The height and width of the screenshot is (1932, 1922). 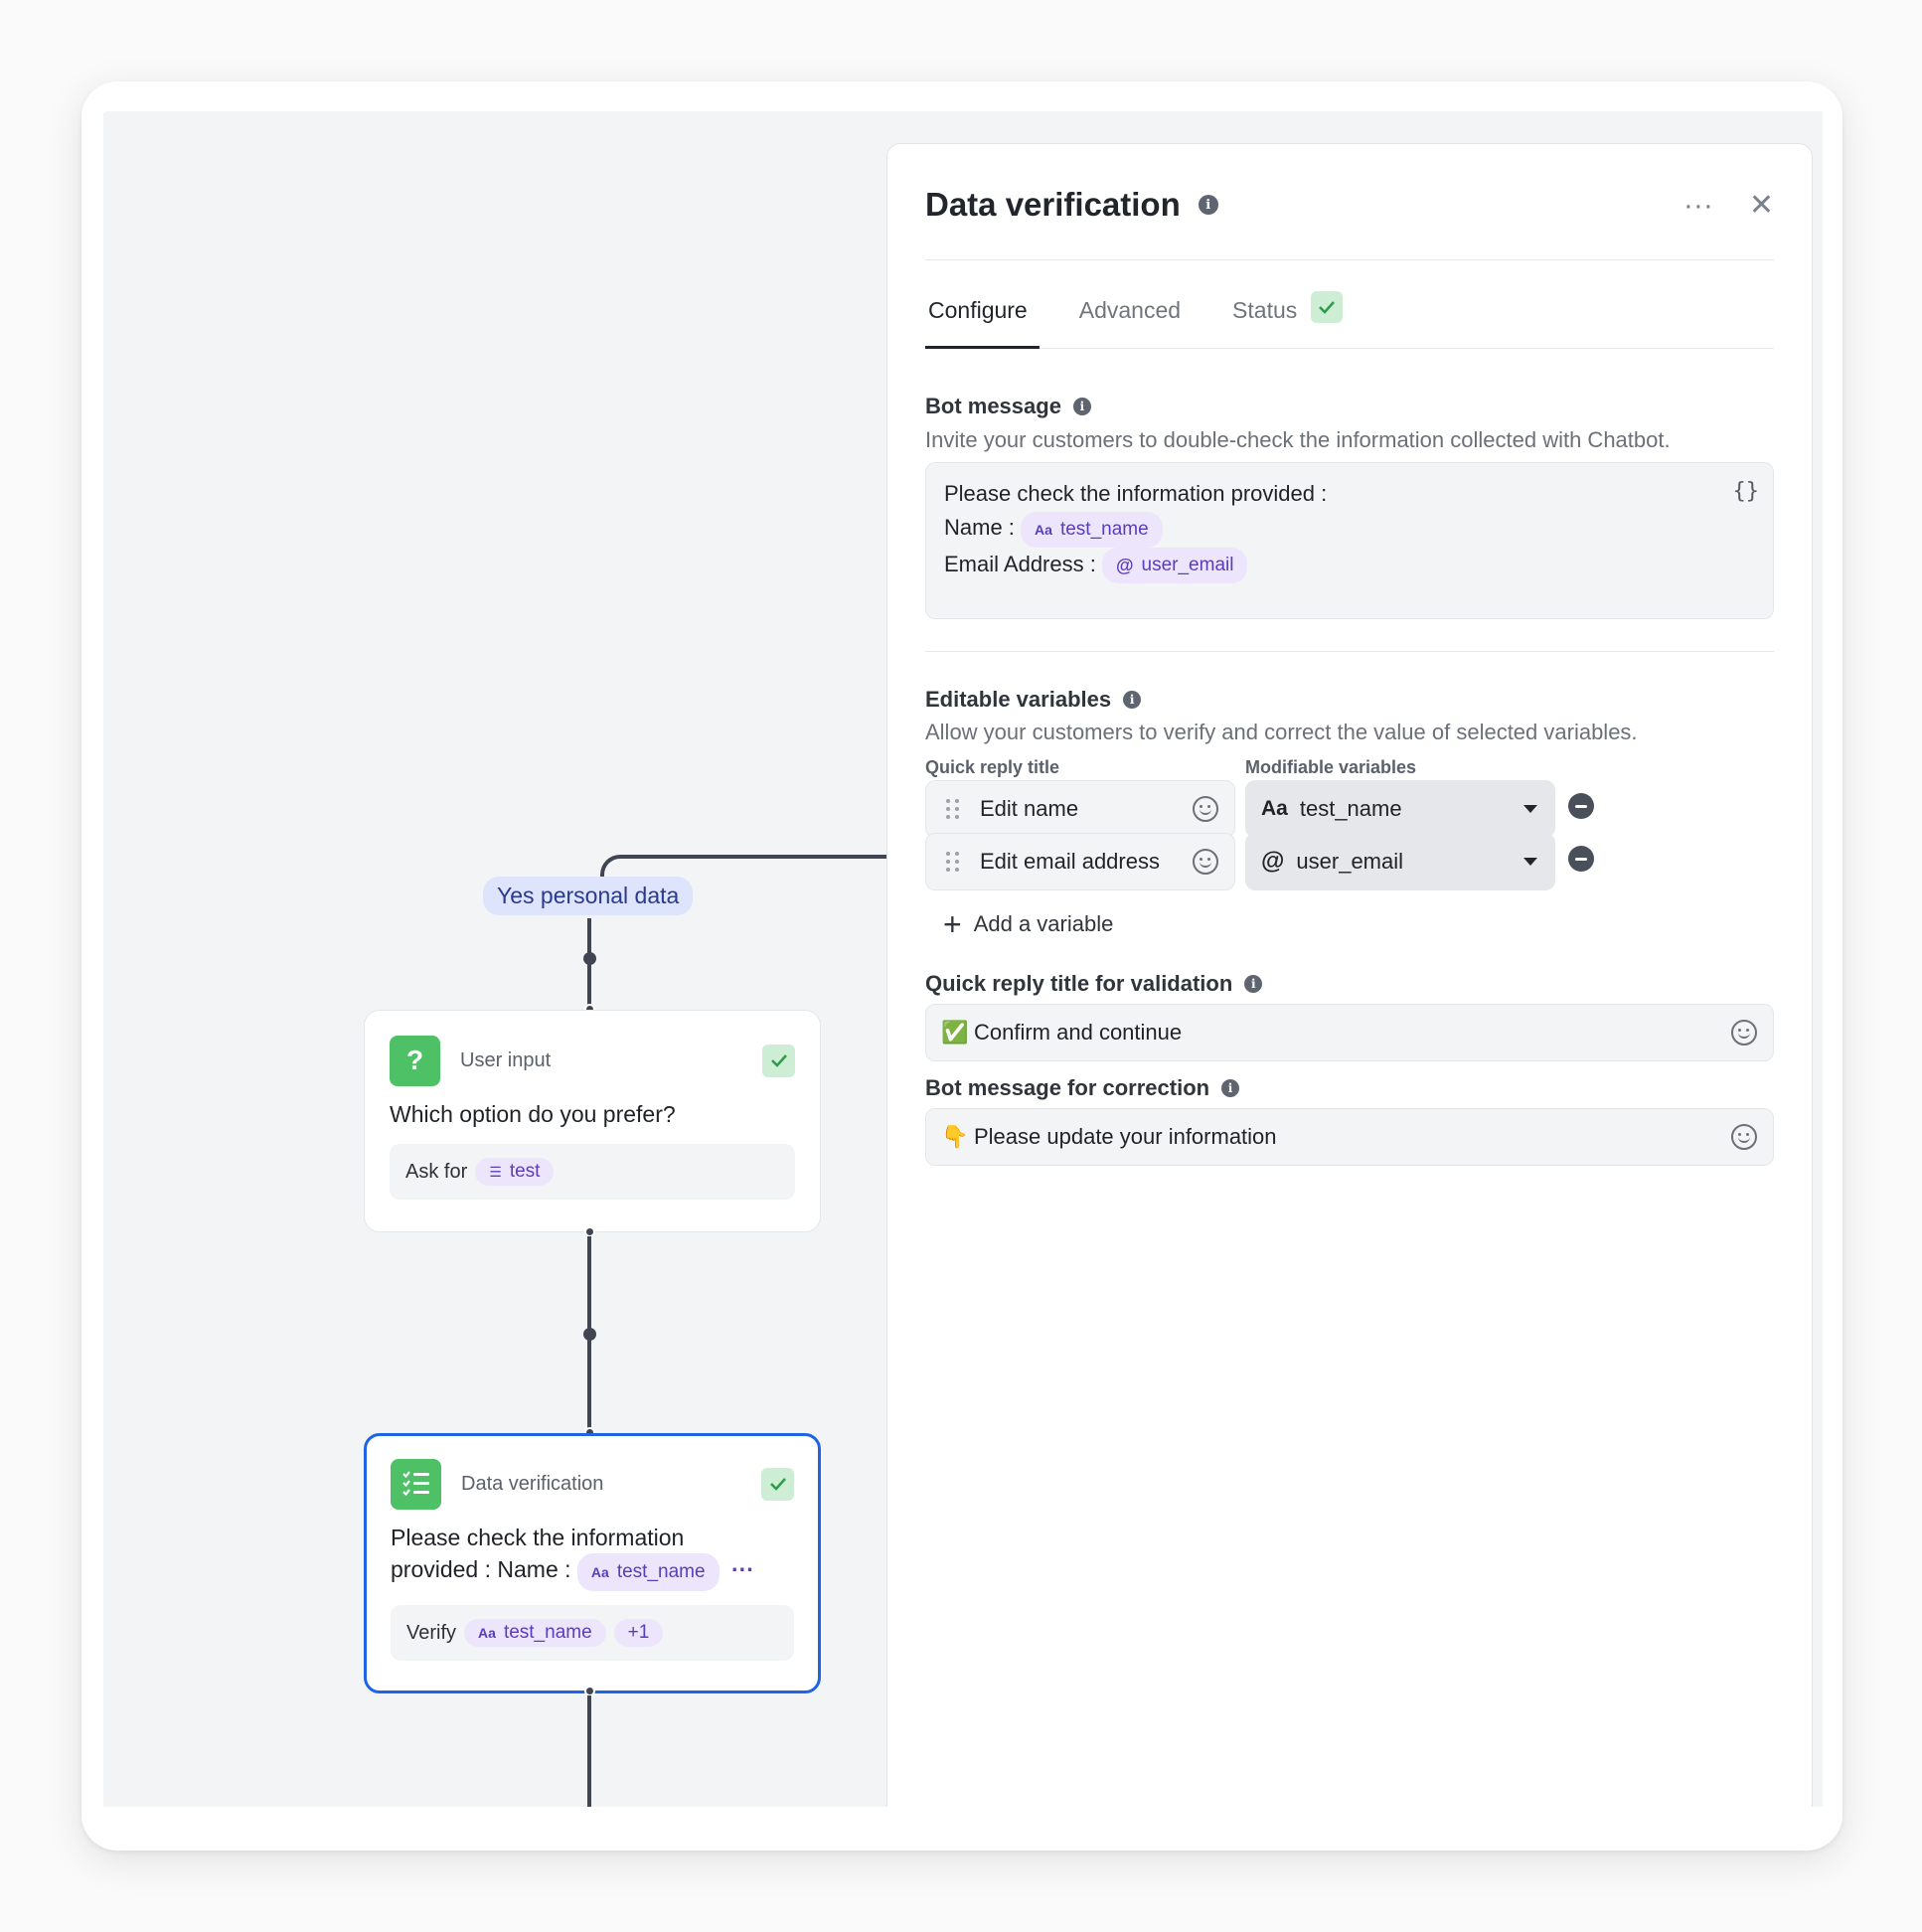 What do you see at coordinates (638, 1633) in the screenshot?
I see `extra-count-badge: +1` at bounding box center [638, 1633].